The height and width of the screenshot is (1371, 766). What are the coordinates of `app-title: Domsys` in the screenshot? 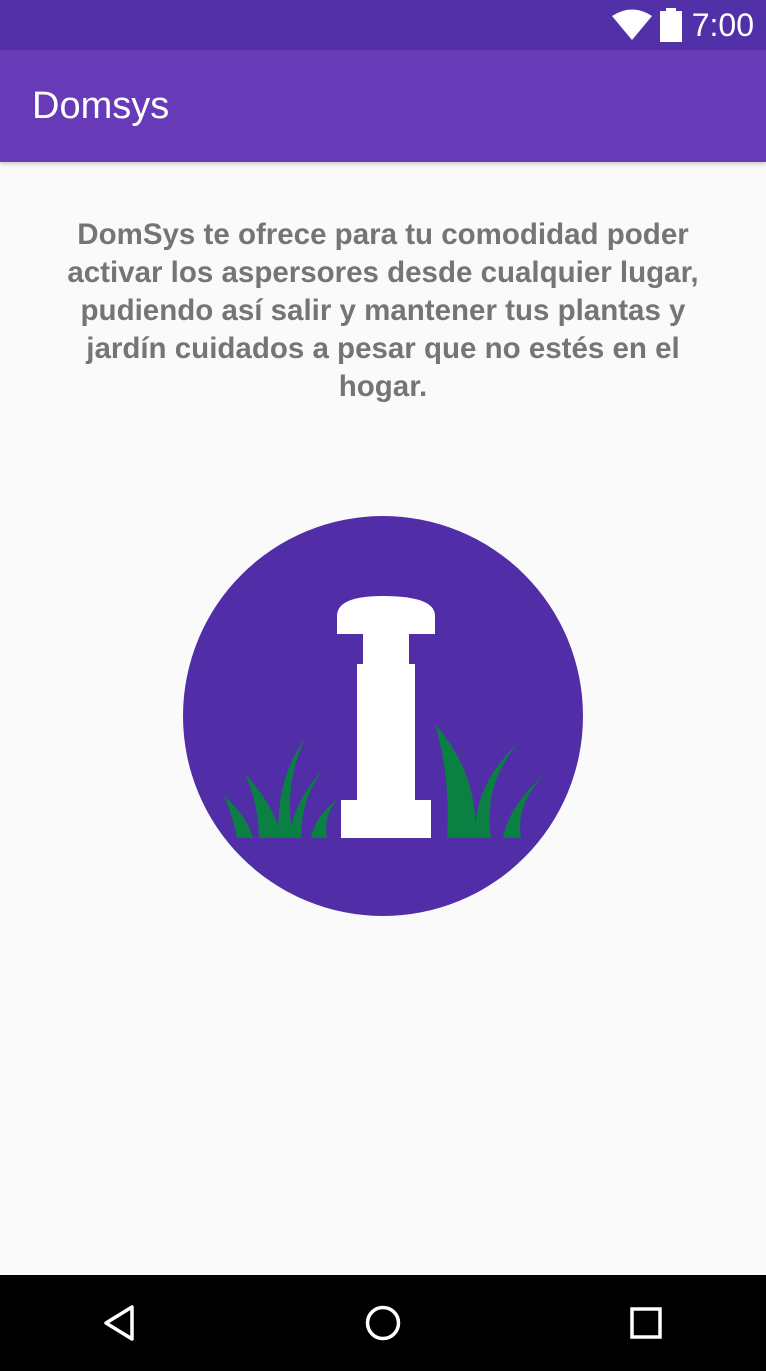 It's located at (101, 105).